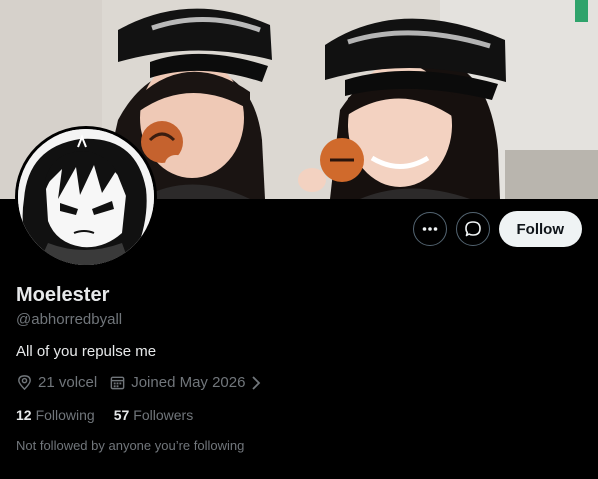  What do you see at coordinates (121, 415) in the screenshot?
I see `followers-count: 57` at bounding box center [121, 415].